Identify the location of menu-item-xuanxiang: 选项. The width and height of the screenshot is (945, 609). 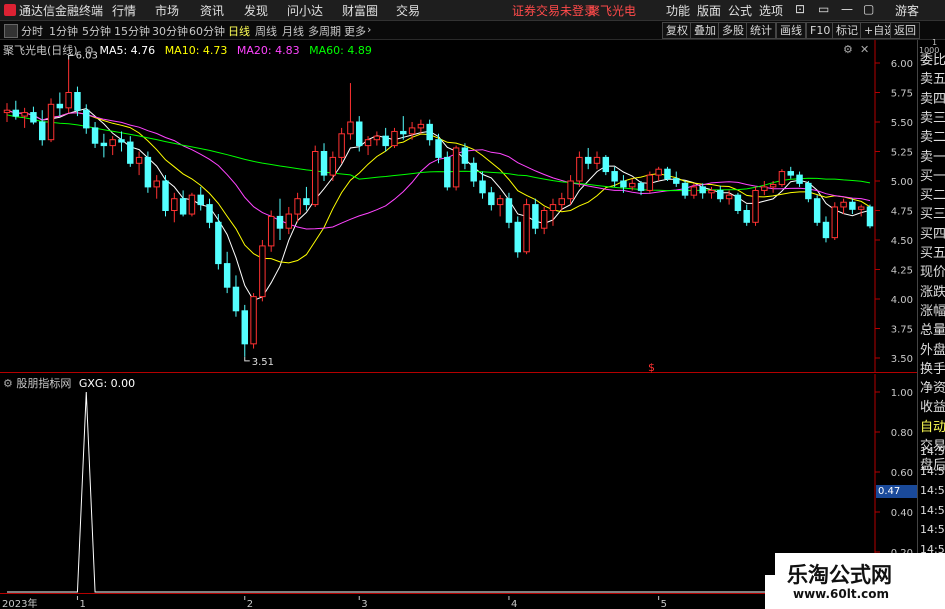
(771, 10).